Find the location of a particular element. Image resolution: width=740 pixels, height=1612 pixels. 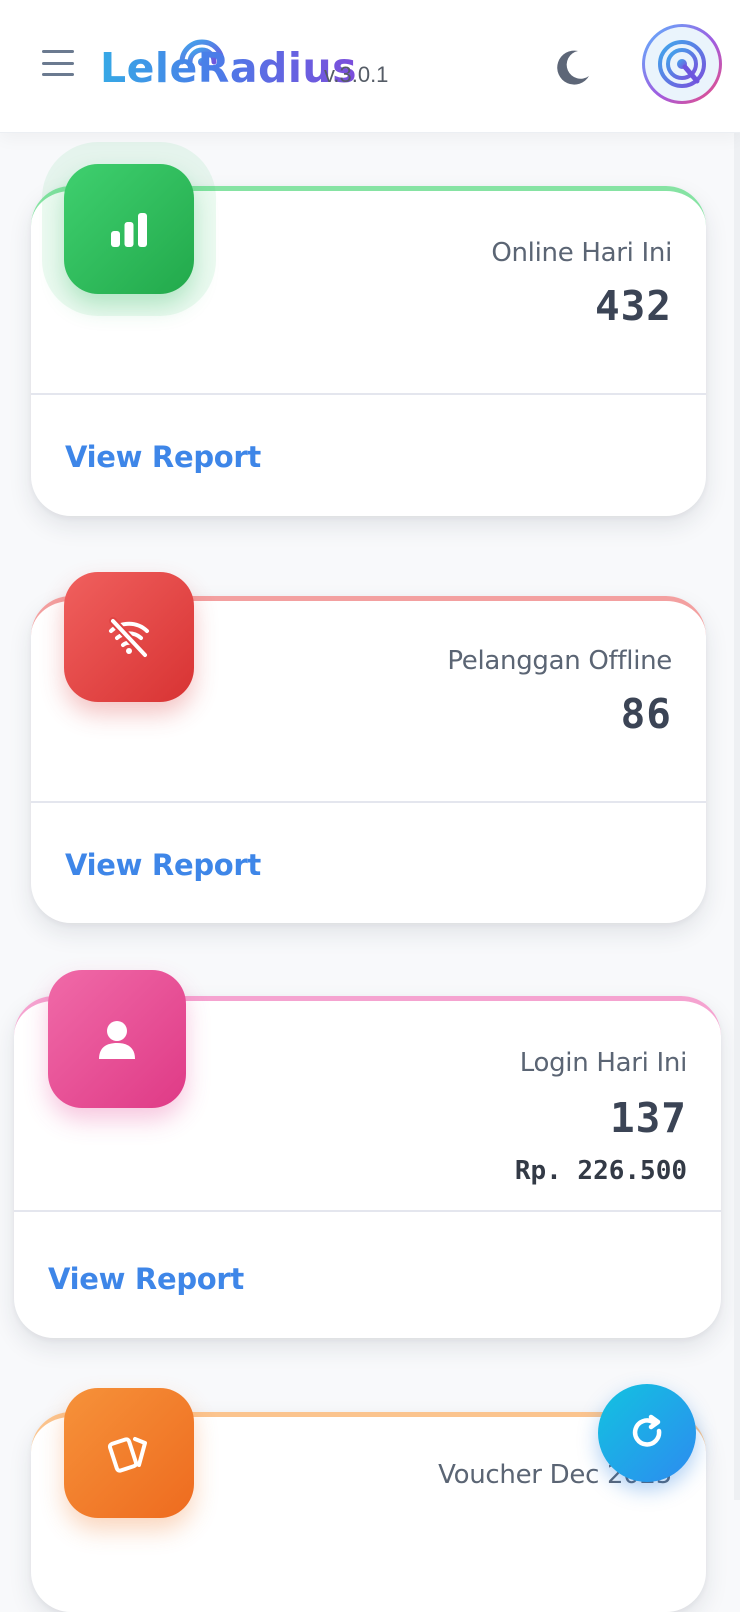

radius-logo-icon is located at coordinates (682, 64).